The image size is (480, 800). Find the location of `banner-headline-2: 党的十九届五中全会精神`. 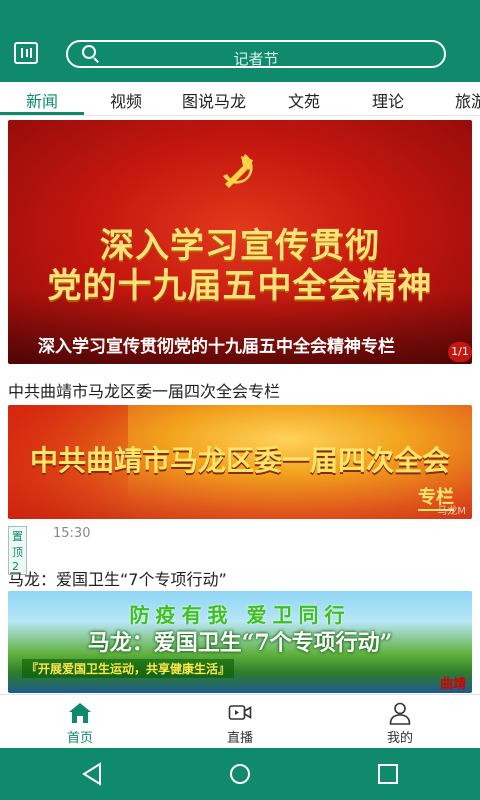

banner-headline-2: 党的十九届五中全会精神 is located at coordinates (240, 286).